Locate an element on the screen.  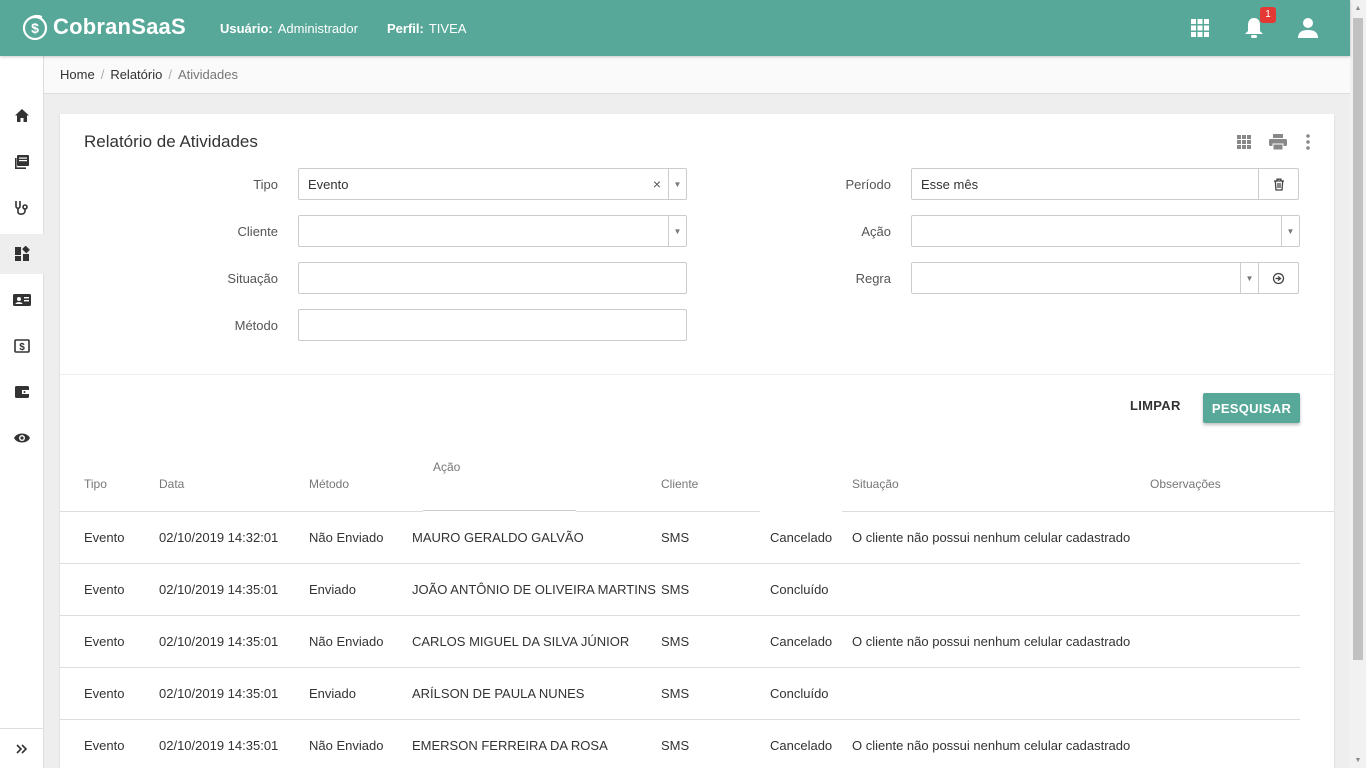
sidebar-item-health is located at coordinates (22, 208).